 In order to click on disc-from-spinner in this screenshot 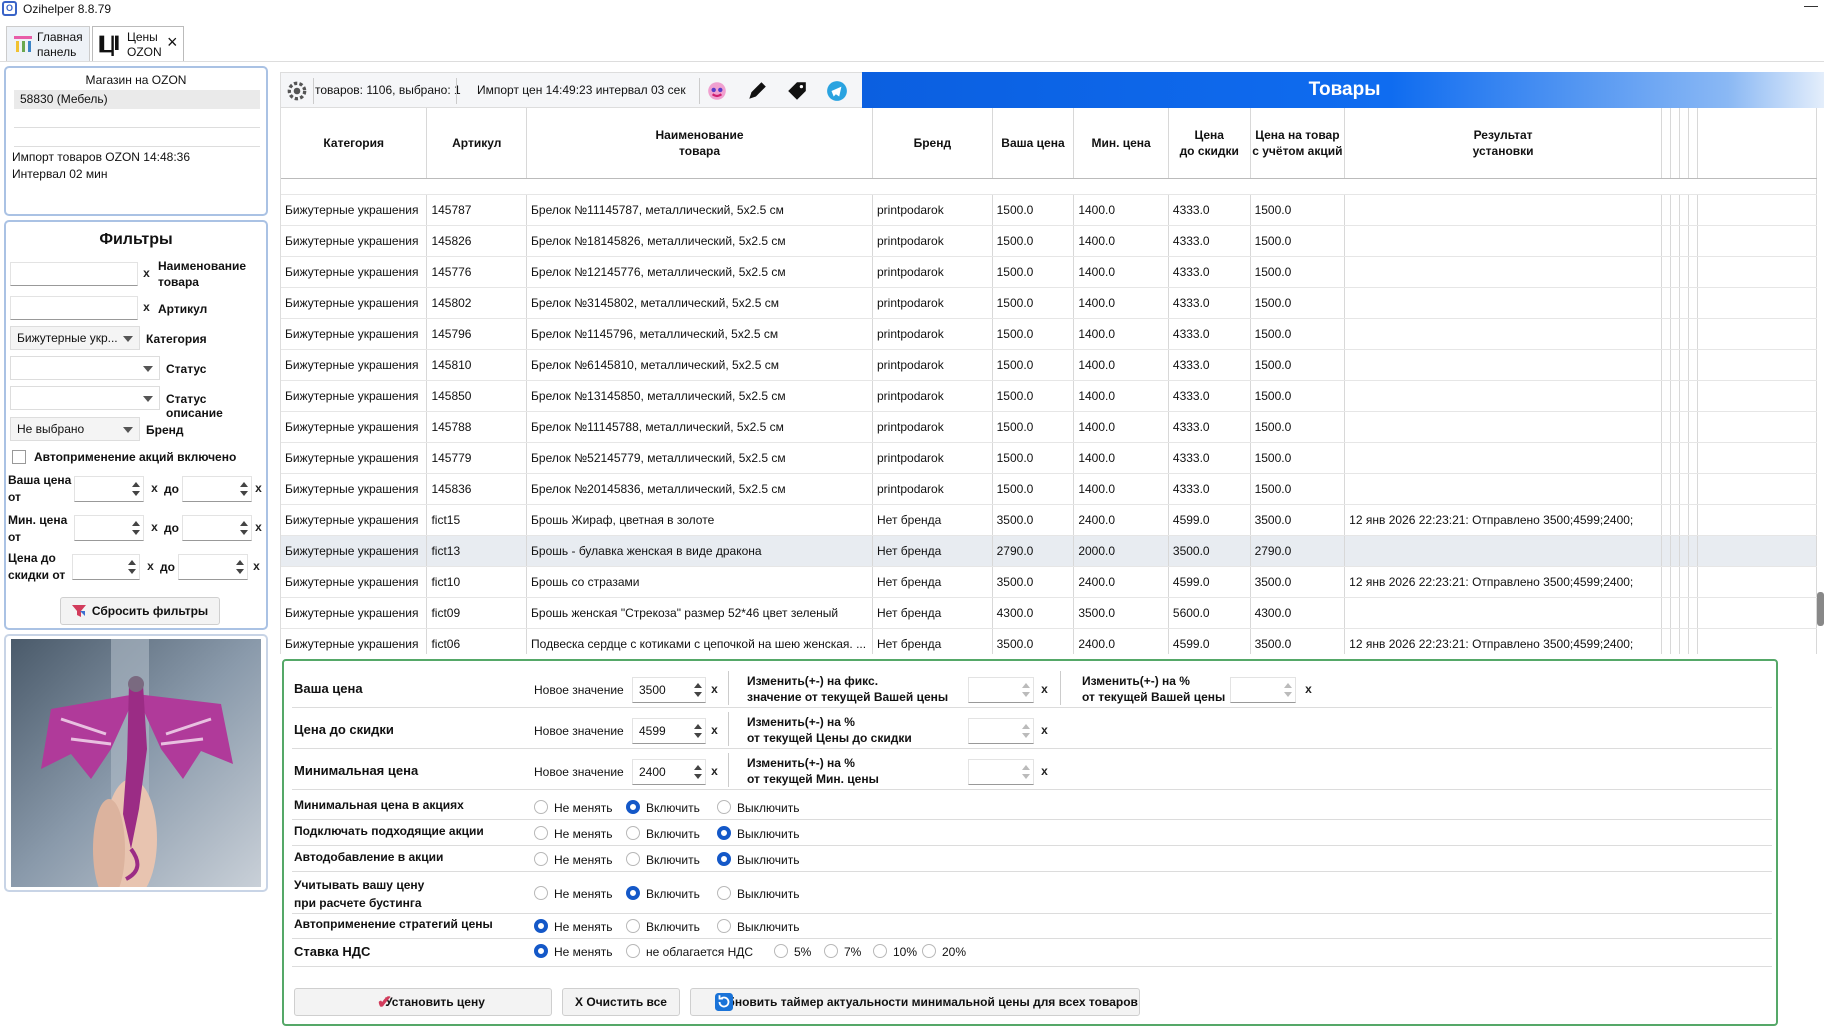, I will do `click(106, 567)`.